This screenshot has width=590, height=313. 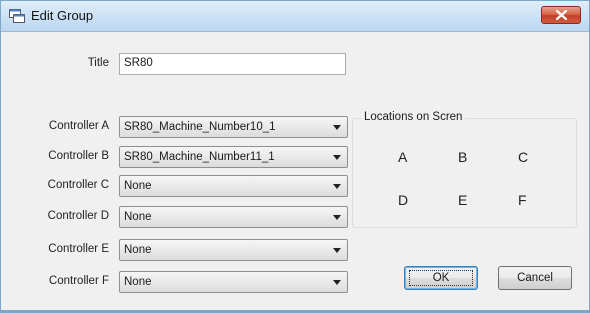 I want to click on window-title: Edit Group, so click(x=62, y=15).